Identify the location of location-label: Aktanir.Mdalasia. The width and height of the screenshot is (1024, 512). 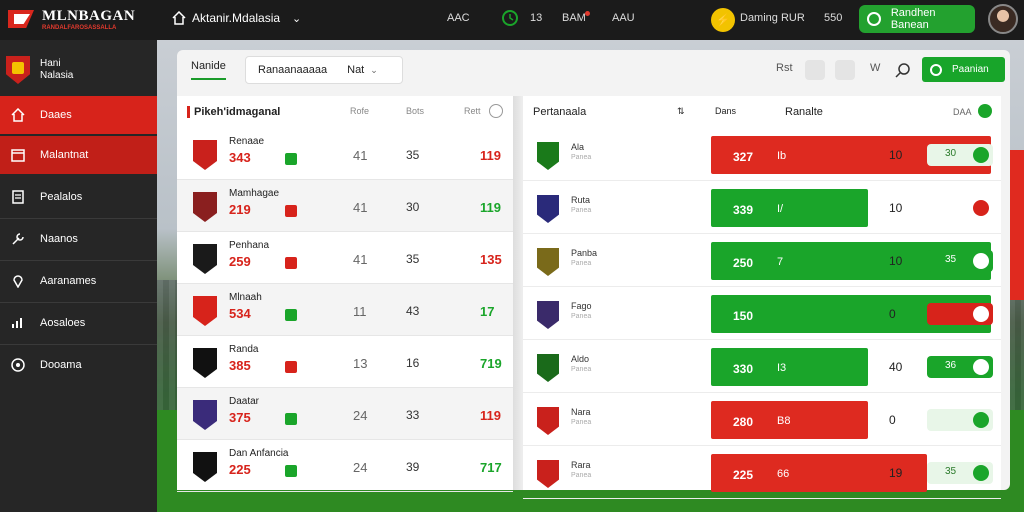
(236, 18).